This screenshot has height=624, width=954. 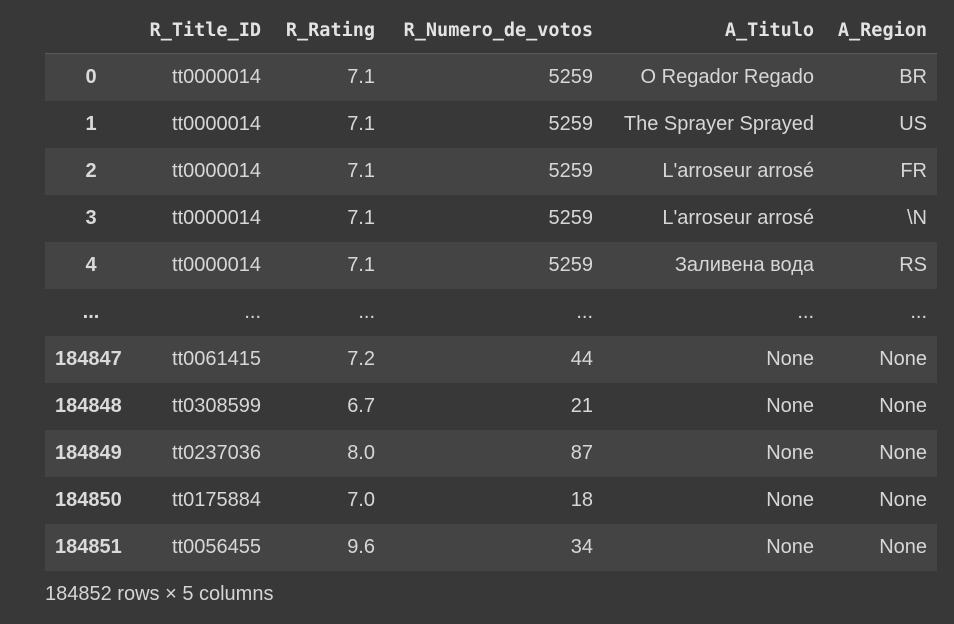 I want to click on row-index: 2, so click(x=91, y=170).